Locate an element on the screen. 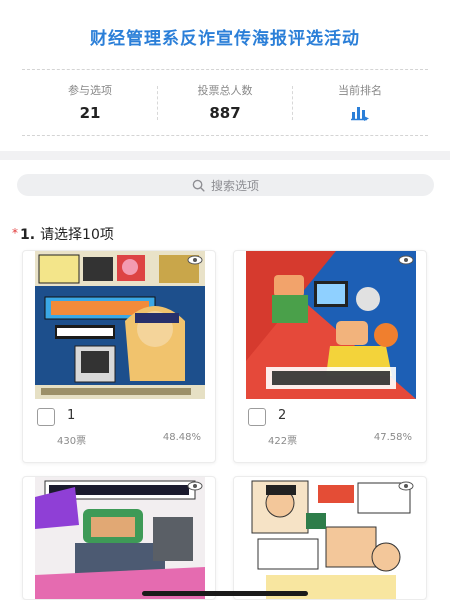 This screenshot has height=600, width=450. home-indicator is located at coordinates (225, 593).